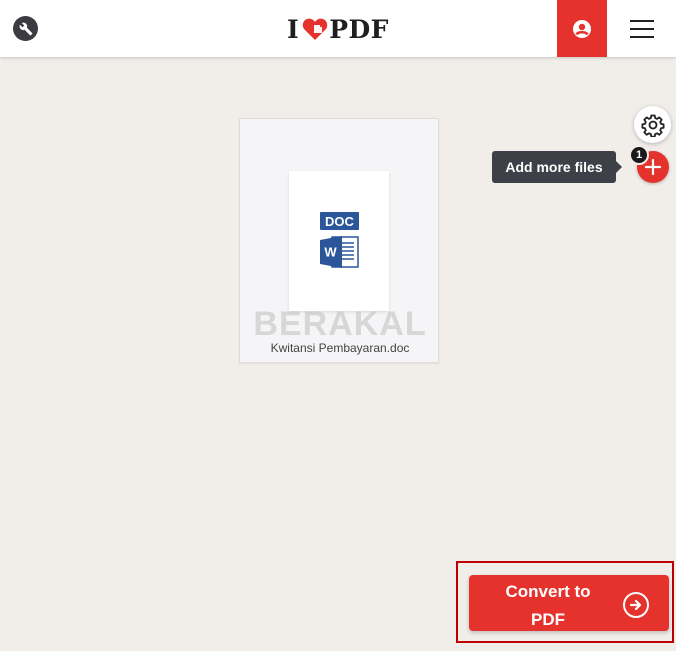  Describe the element at coordinates (639, 155) in the screenshot. I see `file-count-badge: 1` at that location.